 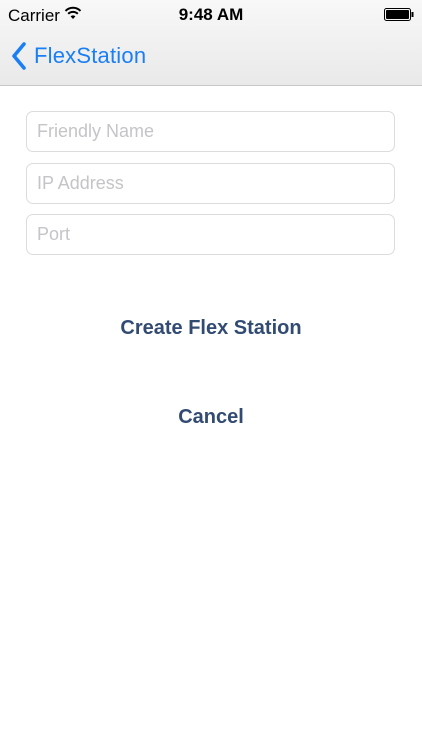 I want to click on clock-time: 9:48 AM, so click(x=211, y=14).